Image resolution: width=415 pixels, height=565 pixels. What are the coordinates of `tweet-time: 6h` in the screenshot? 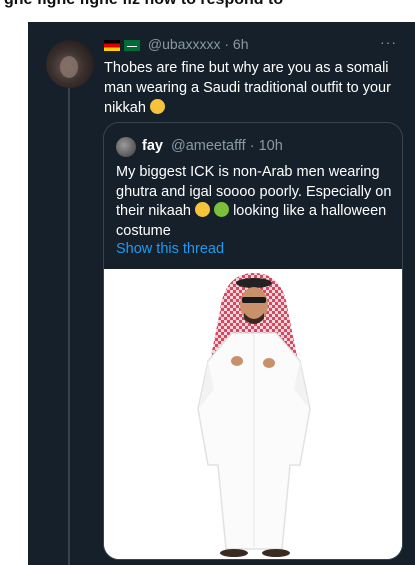 It's located at (241, 44).